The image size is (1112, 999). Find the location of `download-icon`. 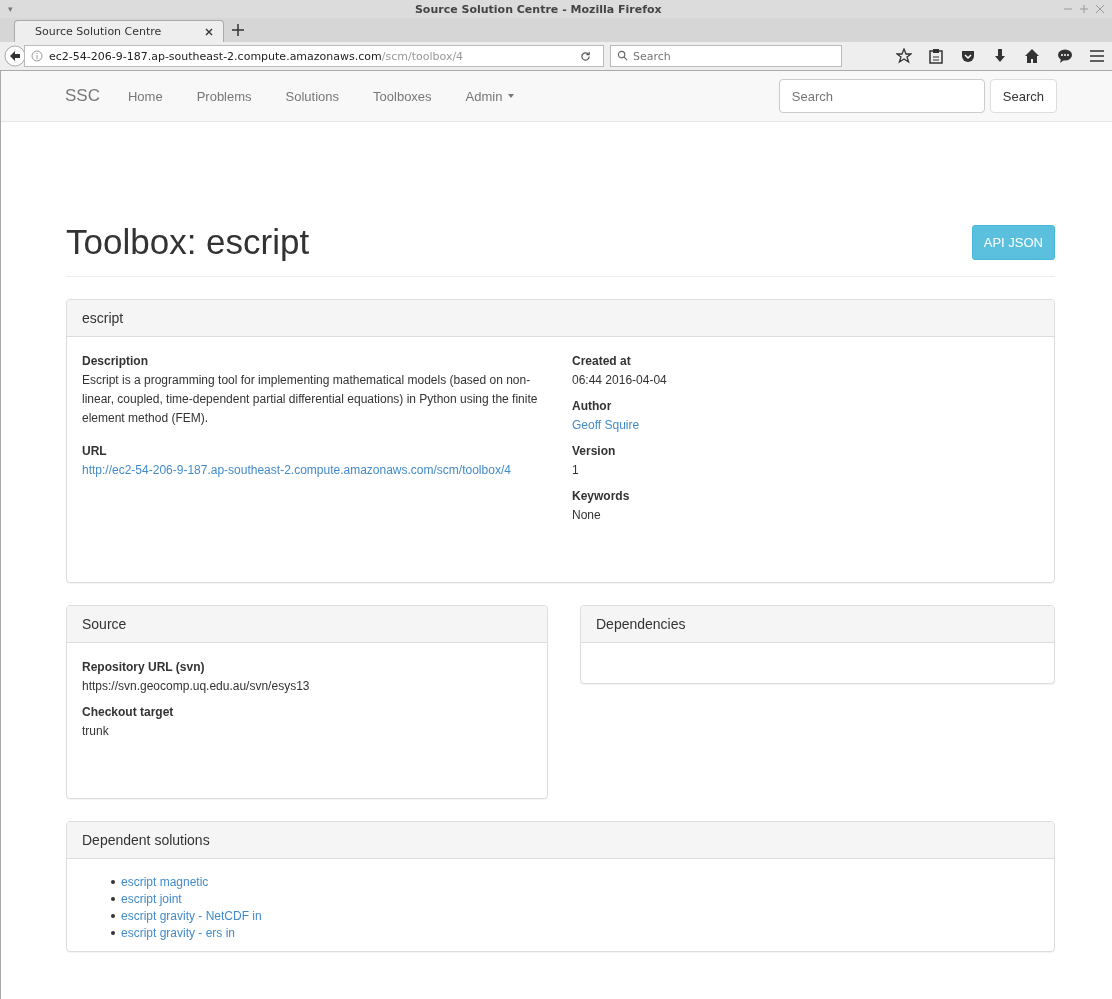

download-icon is located at coordinates (1000, 56).